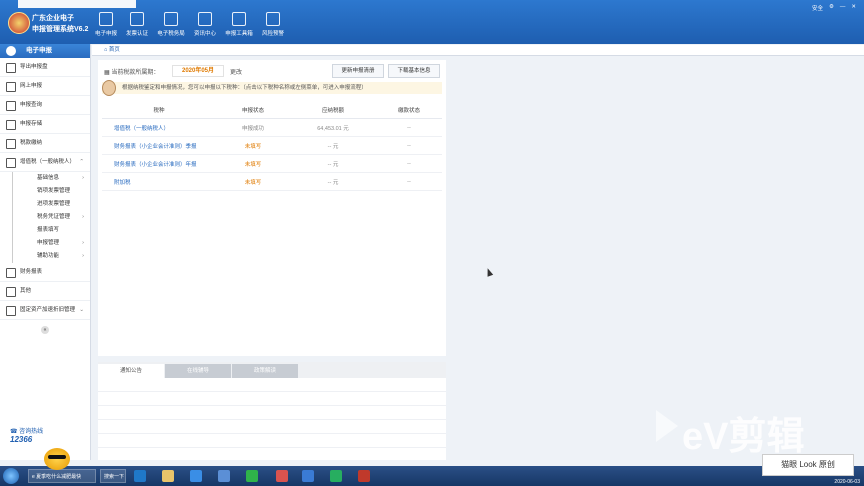  Describe the element at coordinates (489, 272) in the screenshot. I see `mouse-cursor-icon` at that location.